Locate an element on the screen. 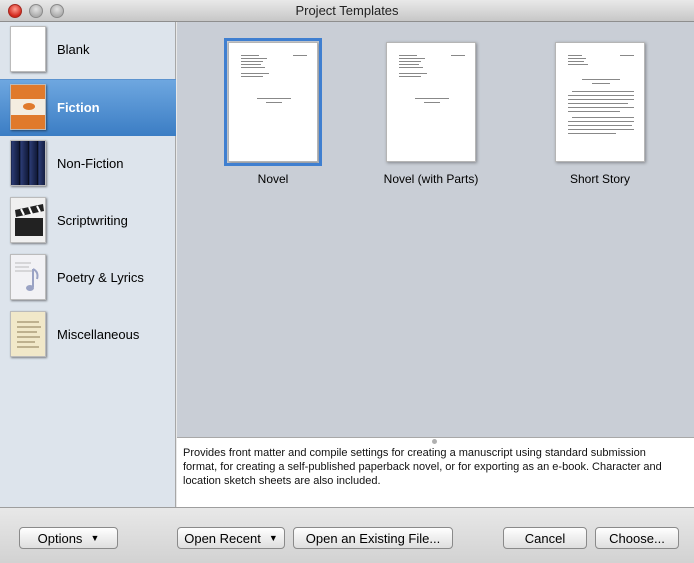 The width and height of the screenshot is (694, 563). sidebar-item-scriptwriting: Scriptwriting is located at coordinates (88, 221).